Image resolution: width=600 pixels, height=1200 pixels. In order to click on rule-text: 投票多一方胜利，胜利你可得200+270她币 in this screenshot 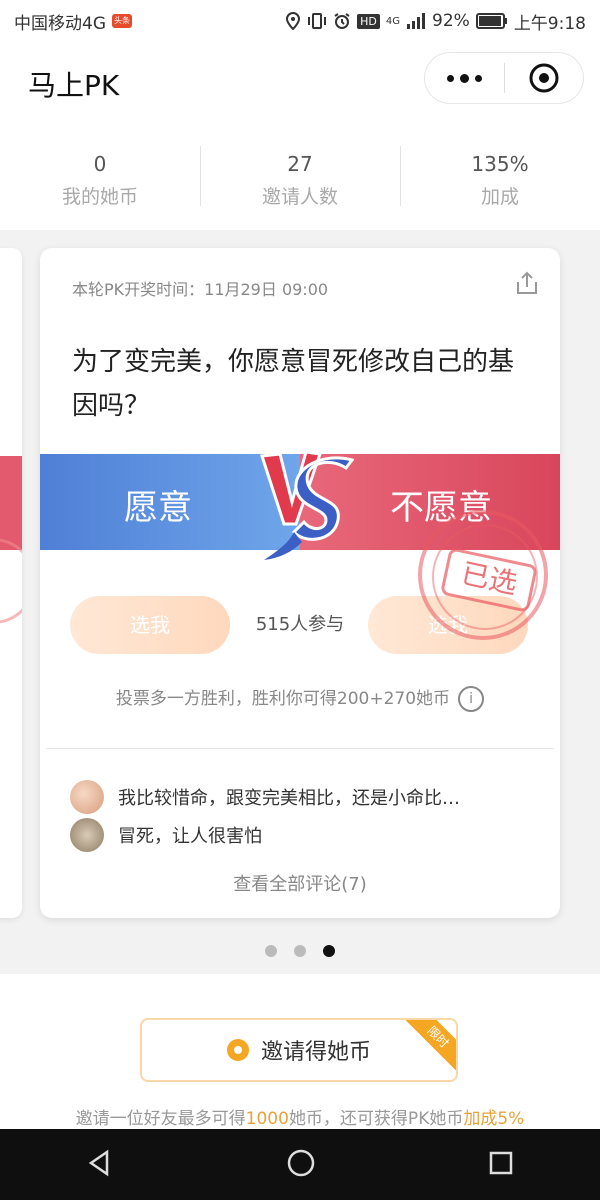, I will do `click(283, 699)`.